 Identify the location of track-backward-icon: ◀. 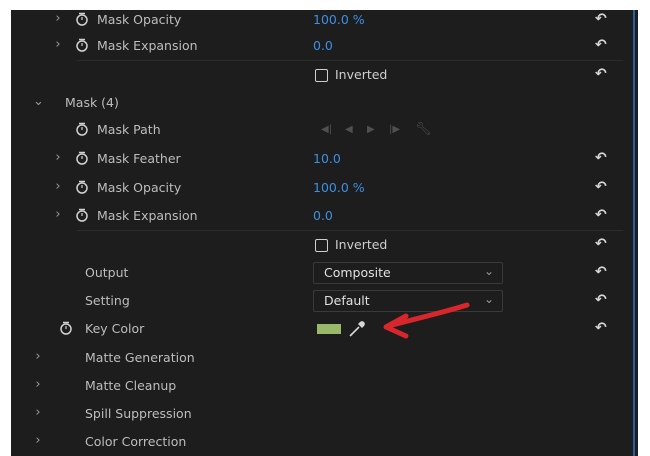
(349, 129).